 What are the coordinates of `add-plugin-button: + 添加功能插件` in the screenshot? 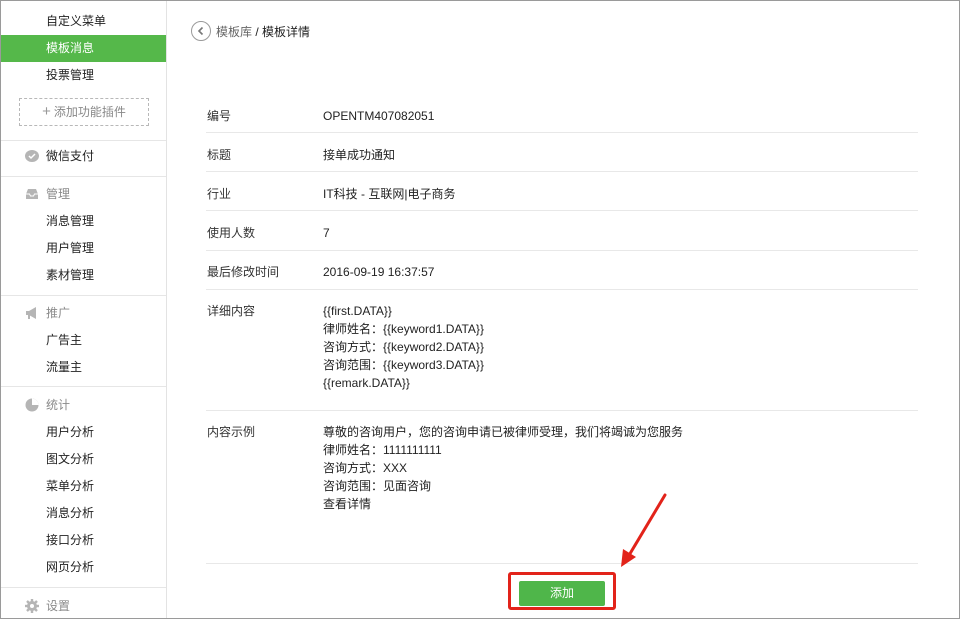 It's located at (84, 112).